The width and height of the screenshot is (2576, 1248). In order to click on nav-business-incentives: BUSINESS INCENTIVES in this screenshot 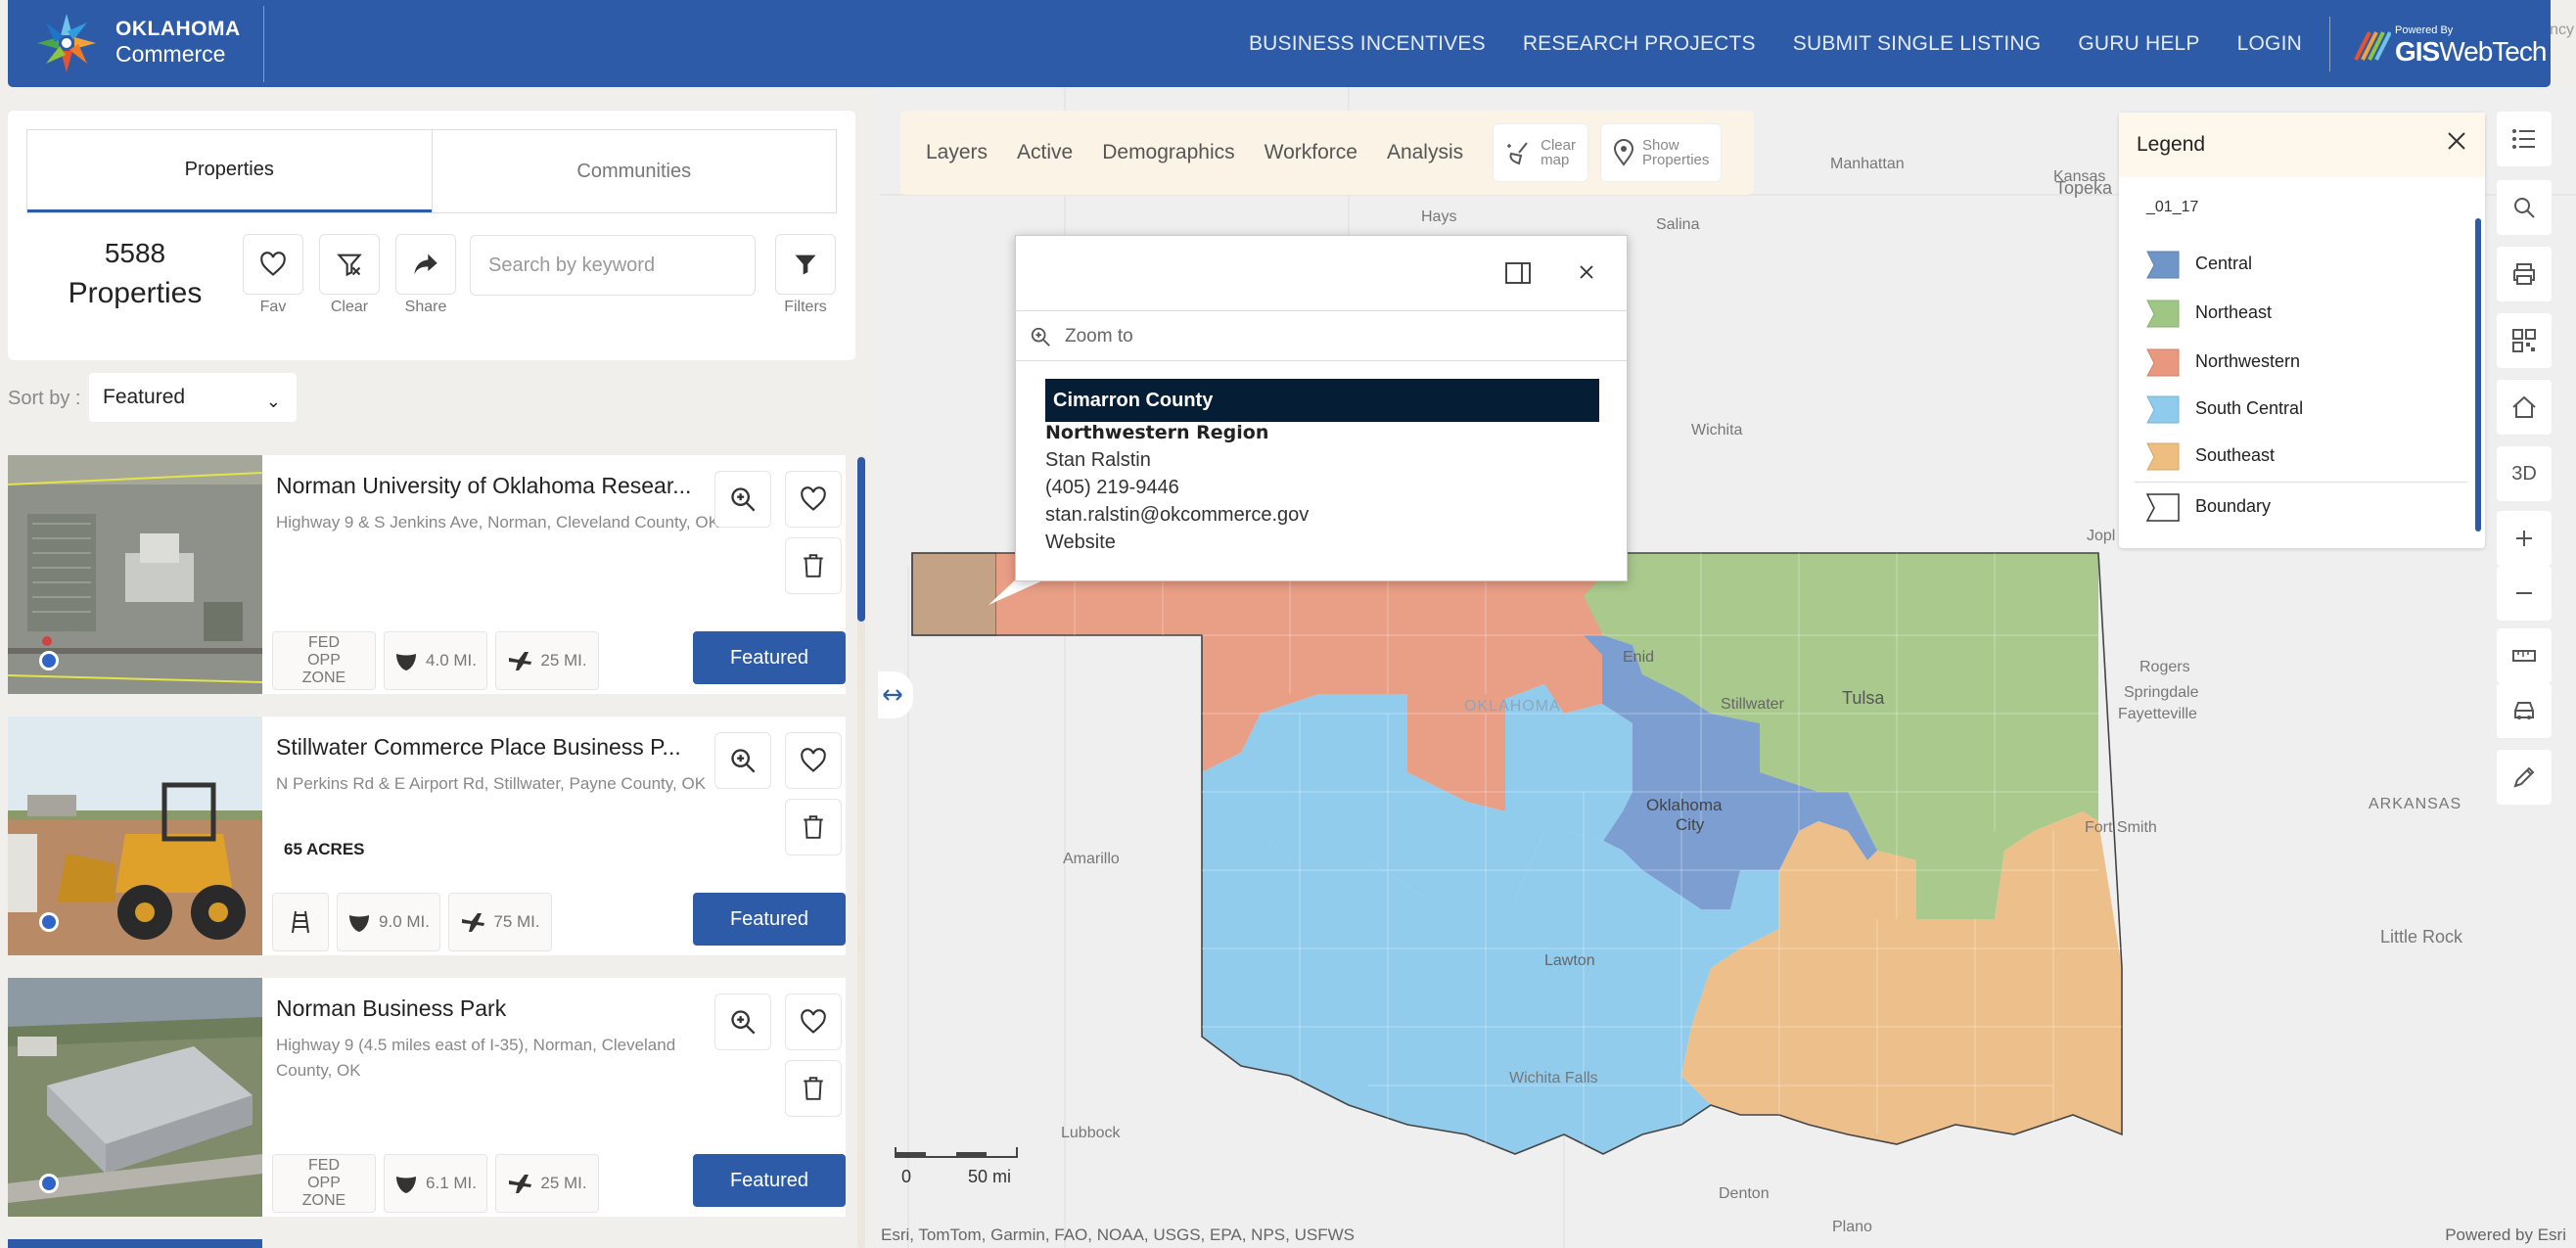, I will do `click(1367, 44)`.